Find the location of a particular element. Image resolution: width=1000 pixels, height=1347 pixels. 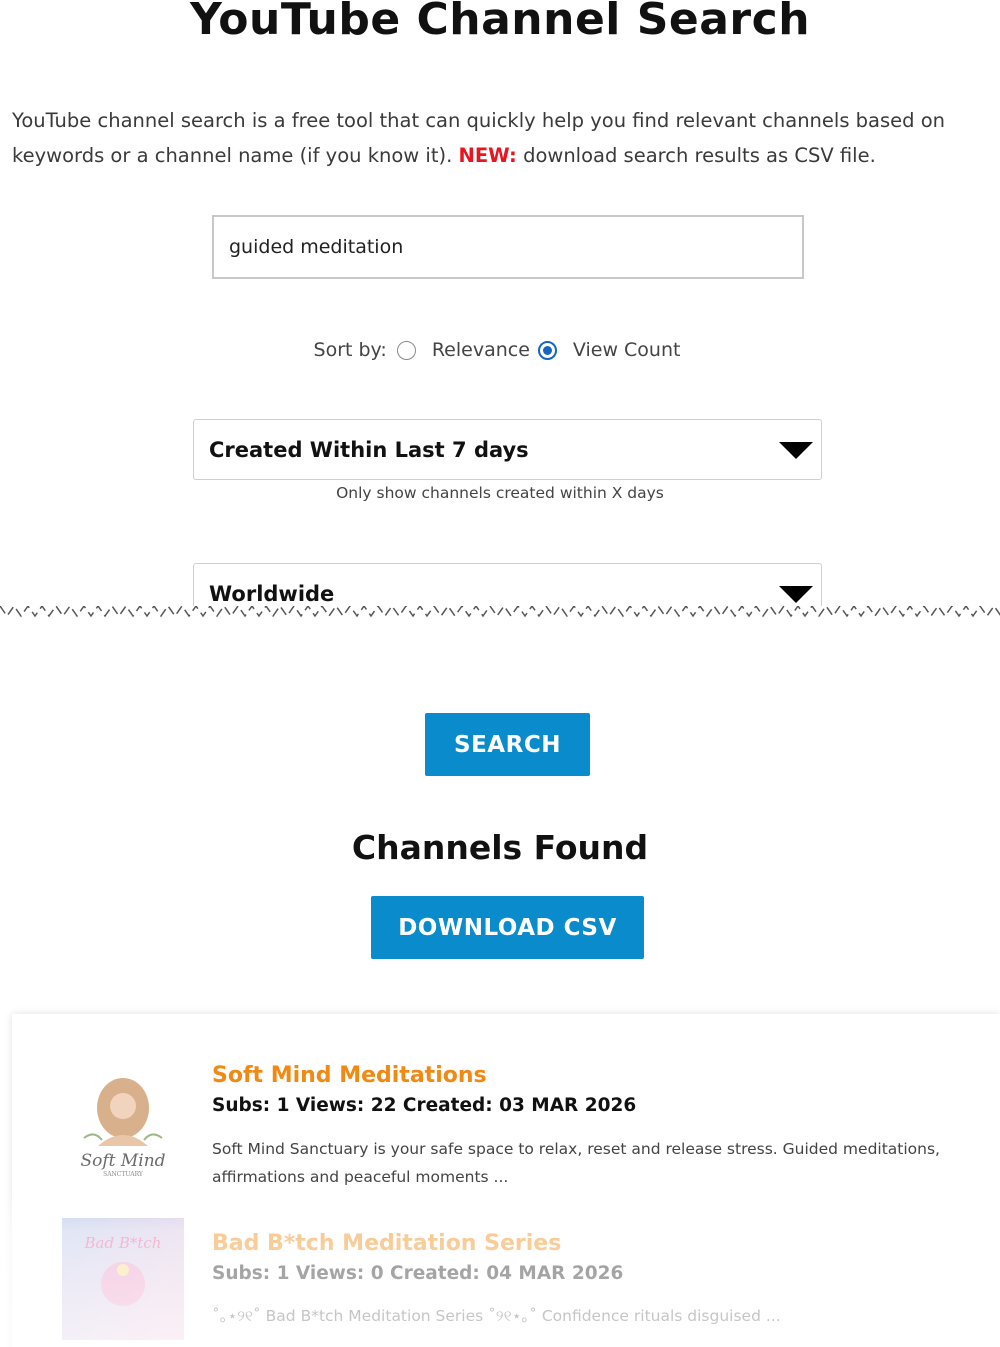

download-csv-button: DOWNLOAD CSV is located at coordinates (507, 927).